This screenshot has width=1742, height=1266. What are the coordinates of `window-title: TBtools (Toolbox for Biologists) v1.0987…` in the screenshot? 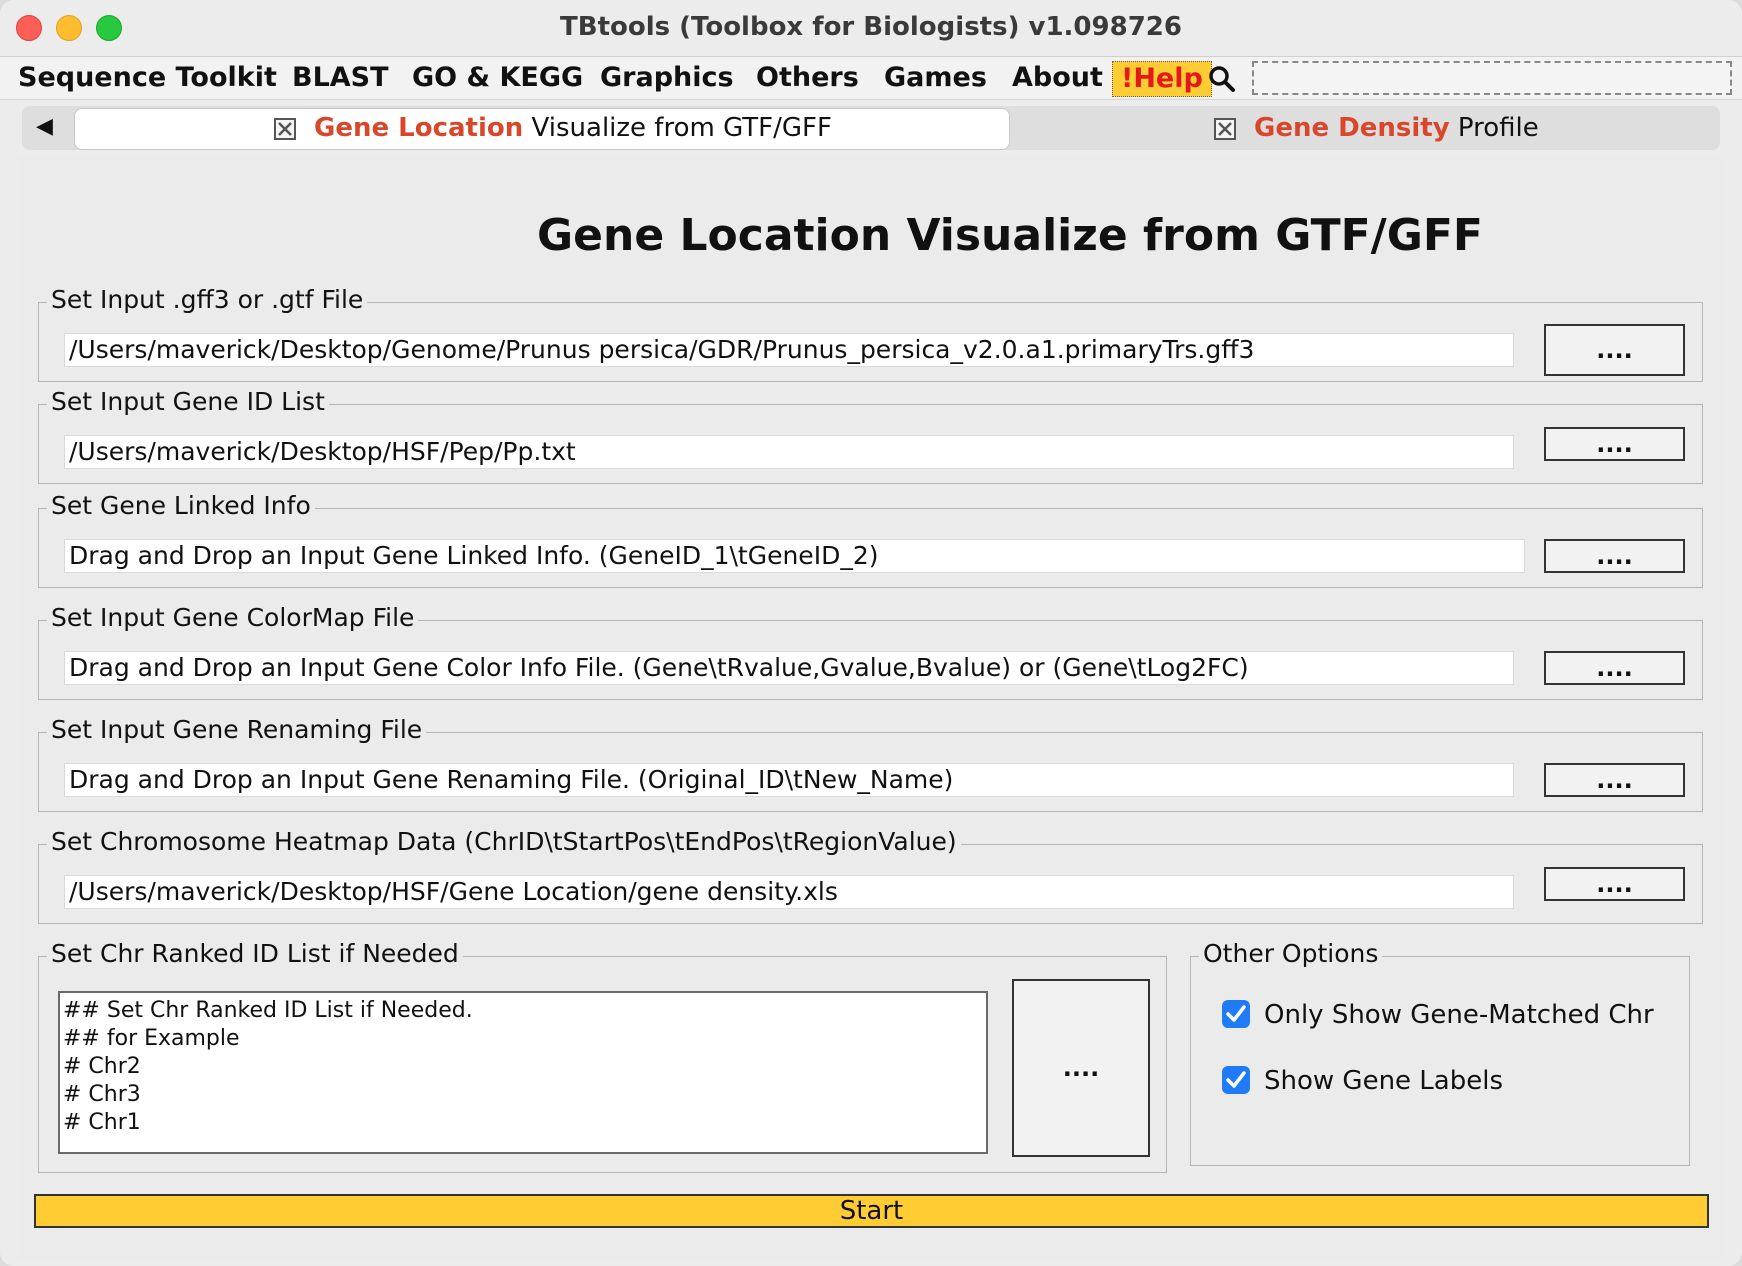 It's located at (871, 27).